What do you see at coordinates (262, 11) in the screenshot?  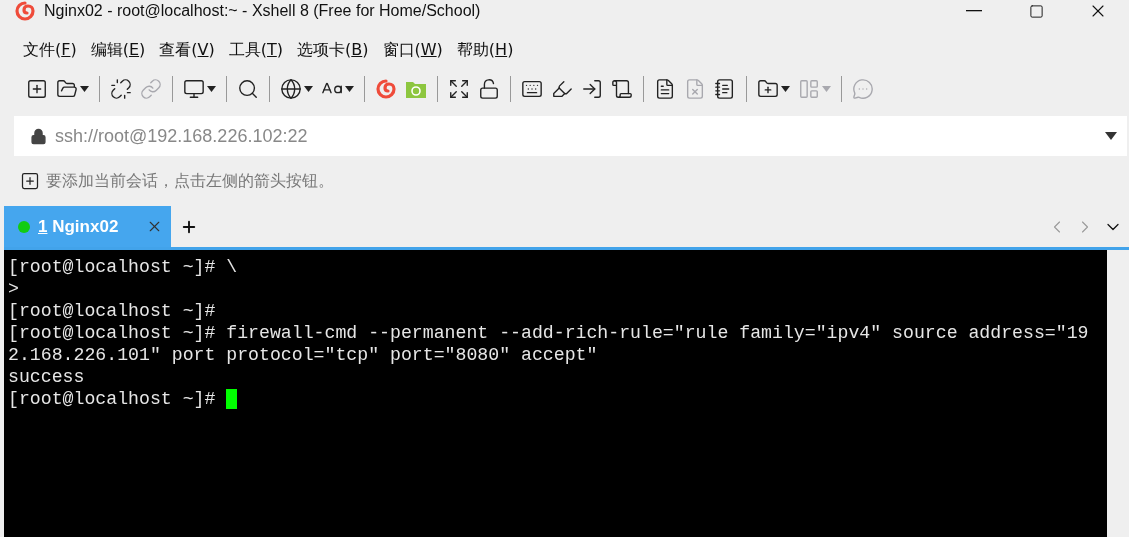 I see `window-title: Nginx02 - root@localhost:~ - Xshell 8 (Free for Home/School)` at bounding box center [262, 11].